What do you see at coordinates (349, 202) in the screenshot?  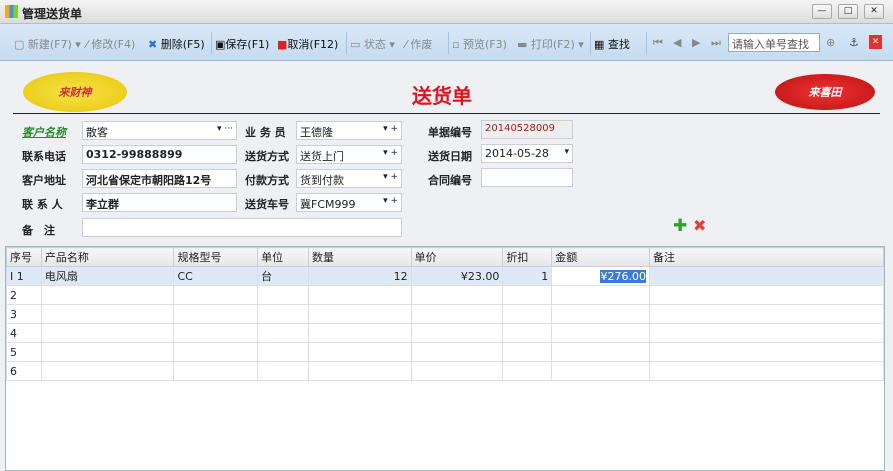 I see `vehicle-select: 冀FCM999 ▾ +` at bounding box center [349, 202].